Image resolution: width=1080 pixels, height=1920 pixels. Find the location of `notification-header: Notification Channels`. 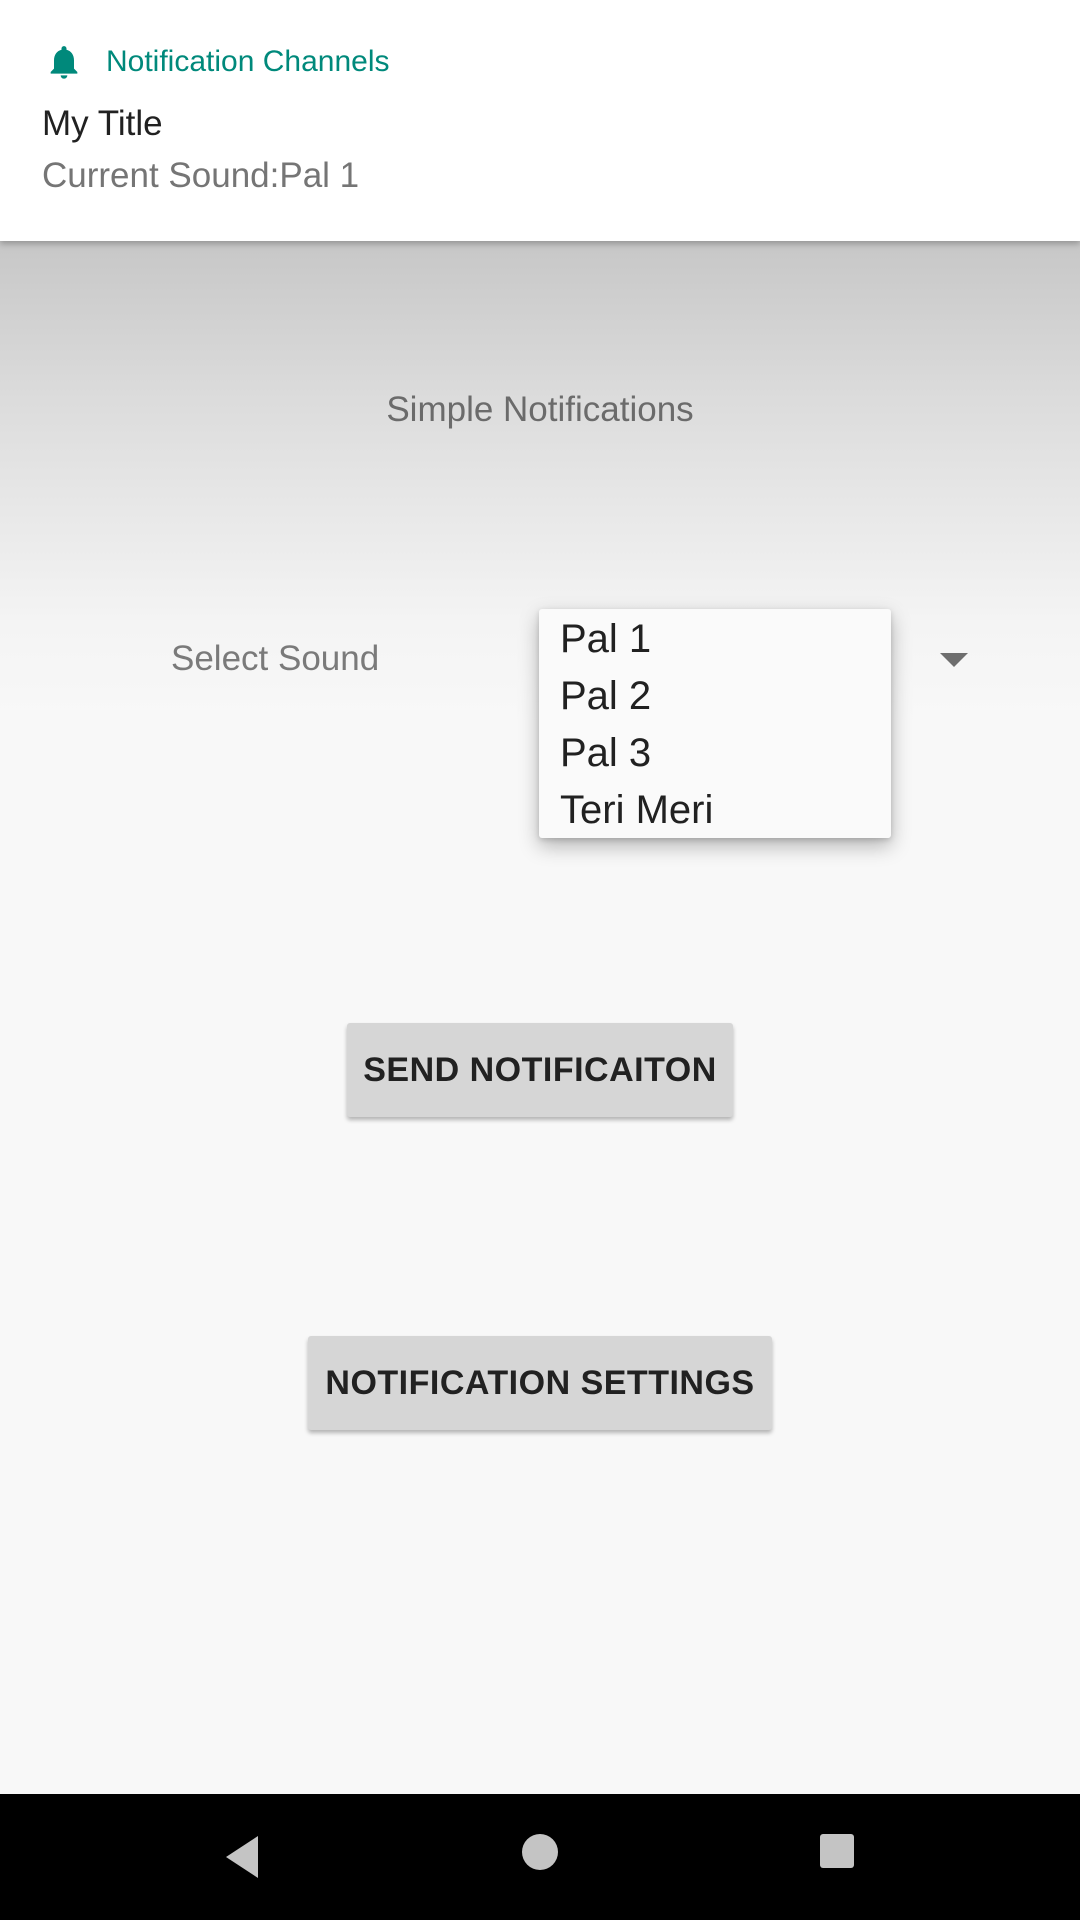

notification-header: Notification Channels is located at coordinates (217, 62).